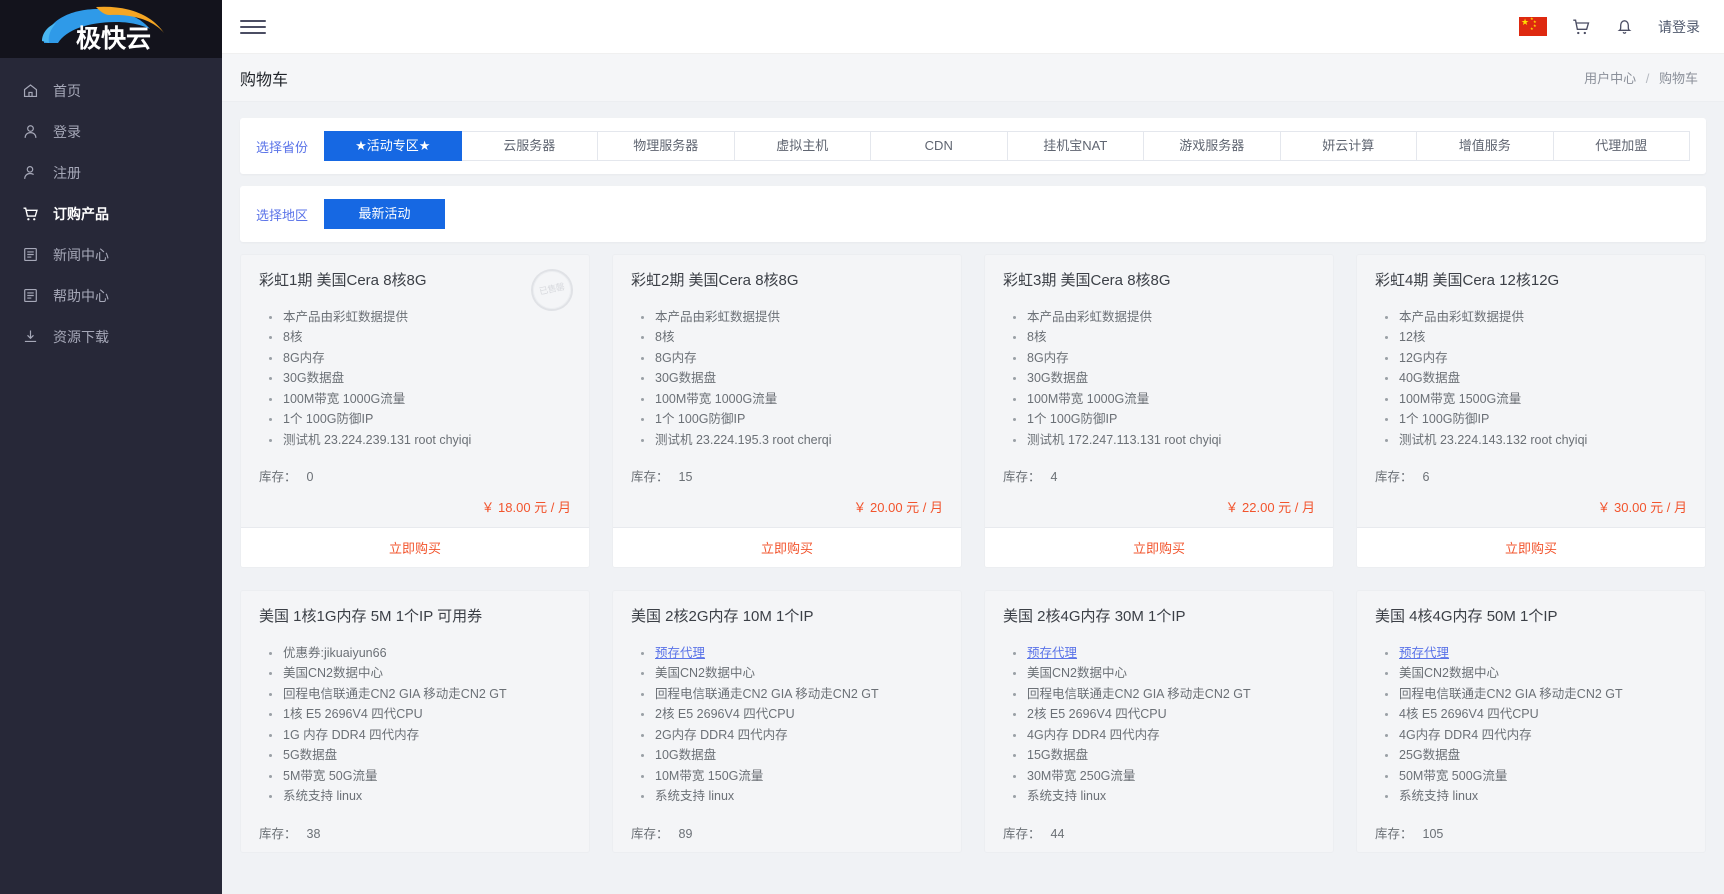  I want to click on product-spec-item: 12G内存, so click(1535, 358).